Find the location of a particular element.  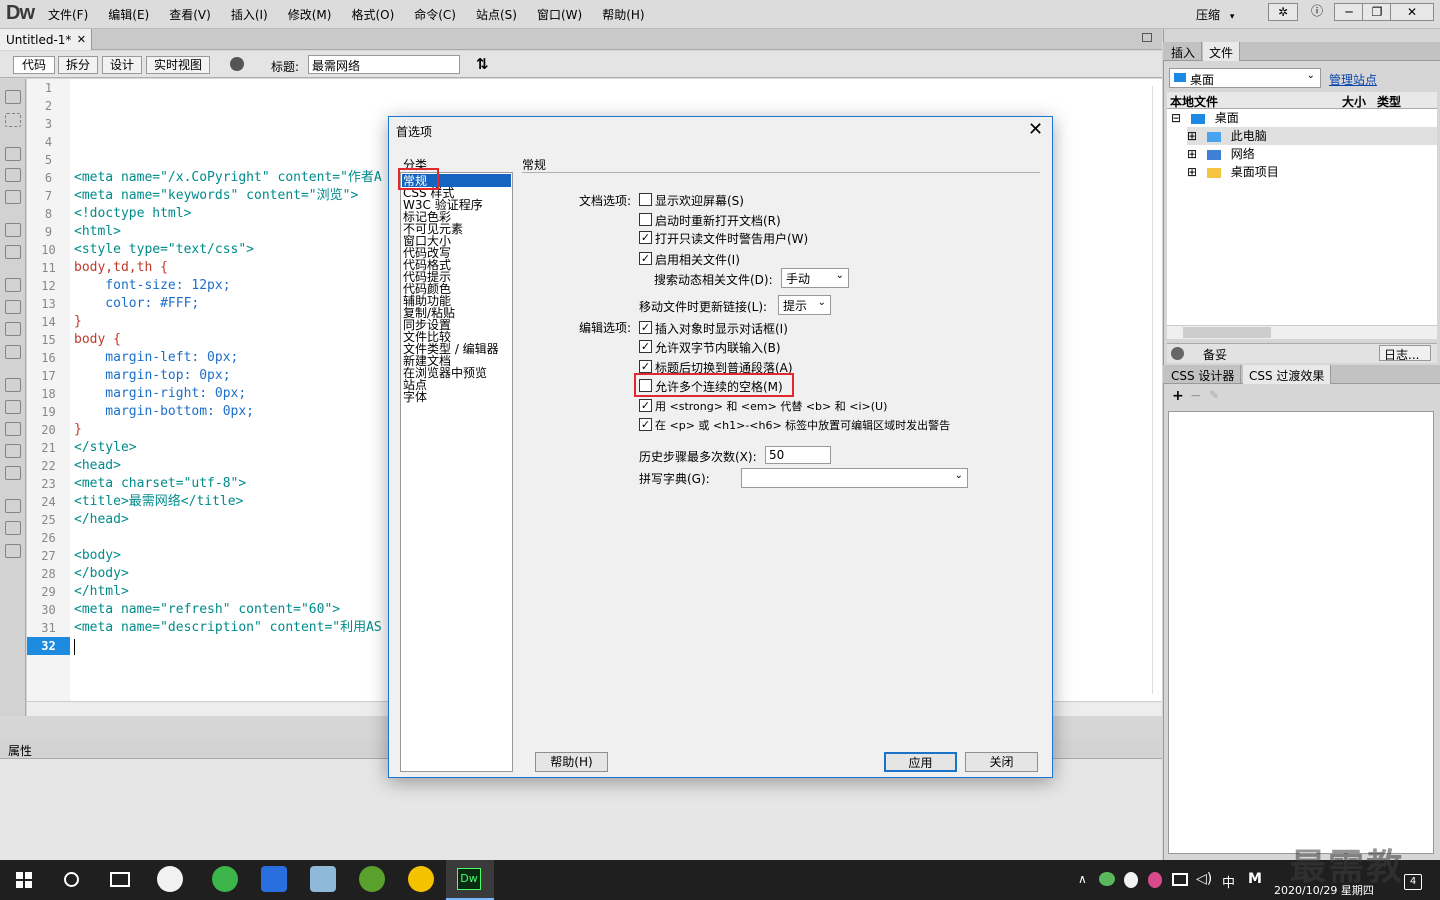

category-item: 字体 is located at coordinates (415, 397).